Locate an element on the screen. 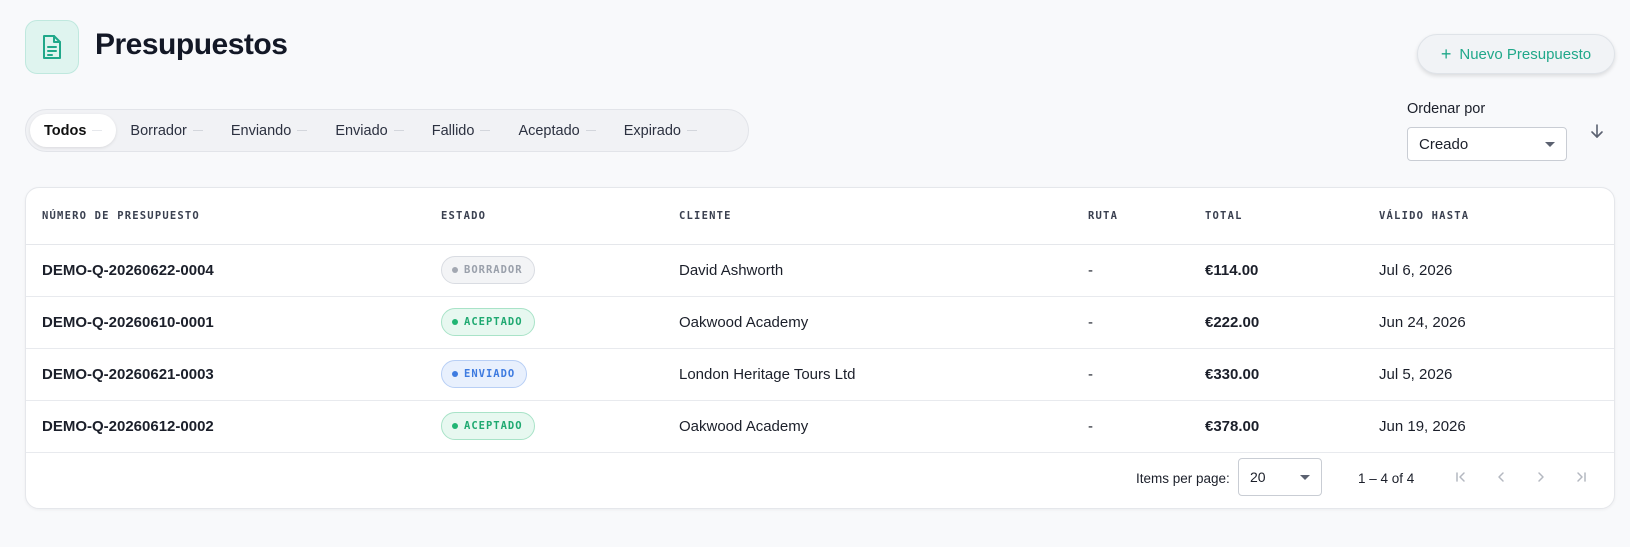 The image size is (1630, 547). client-name: London Heritage Tours Ltd is located at coordinates (883, 374).